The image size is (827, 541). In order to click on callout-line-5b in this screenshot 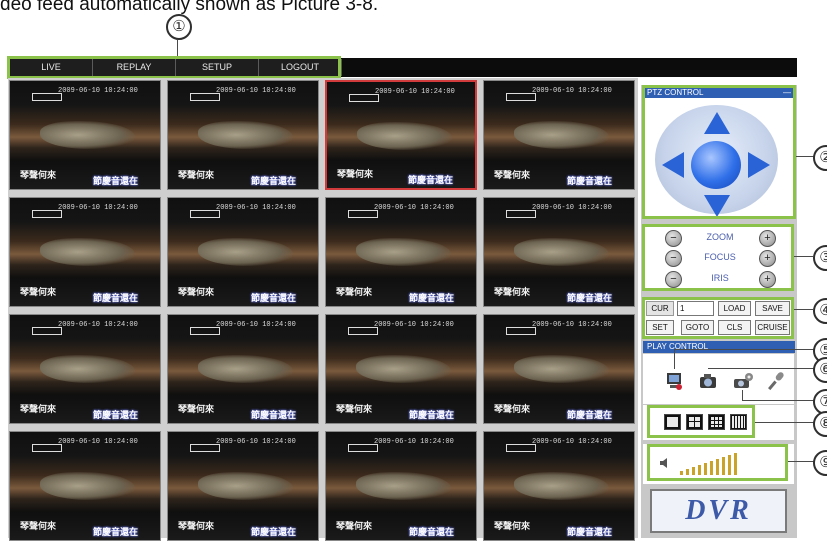, I will do `click(674, 359)`.